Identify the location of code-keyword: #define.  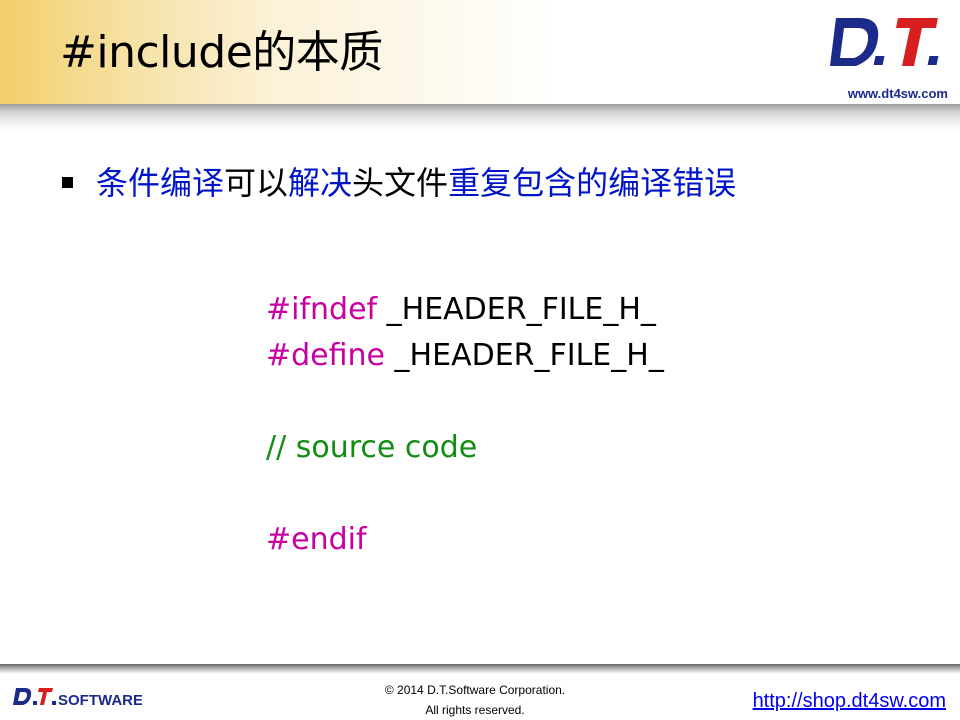
(326, 355).